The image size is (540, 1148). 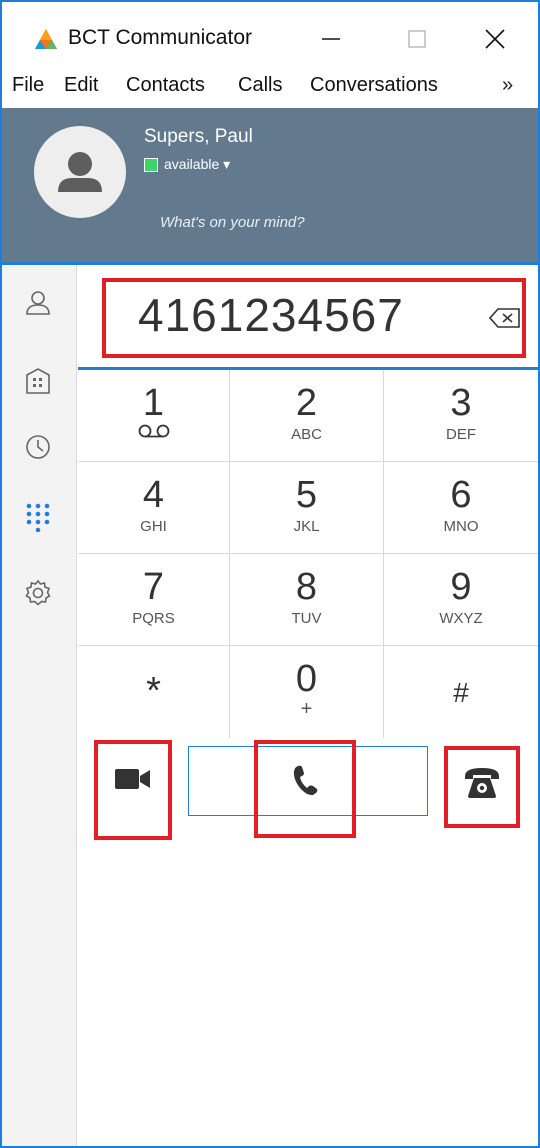 I want to click on maximize-icon, so click(x=417, y=39).